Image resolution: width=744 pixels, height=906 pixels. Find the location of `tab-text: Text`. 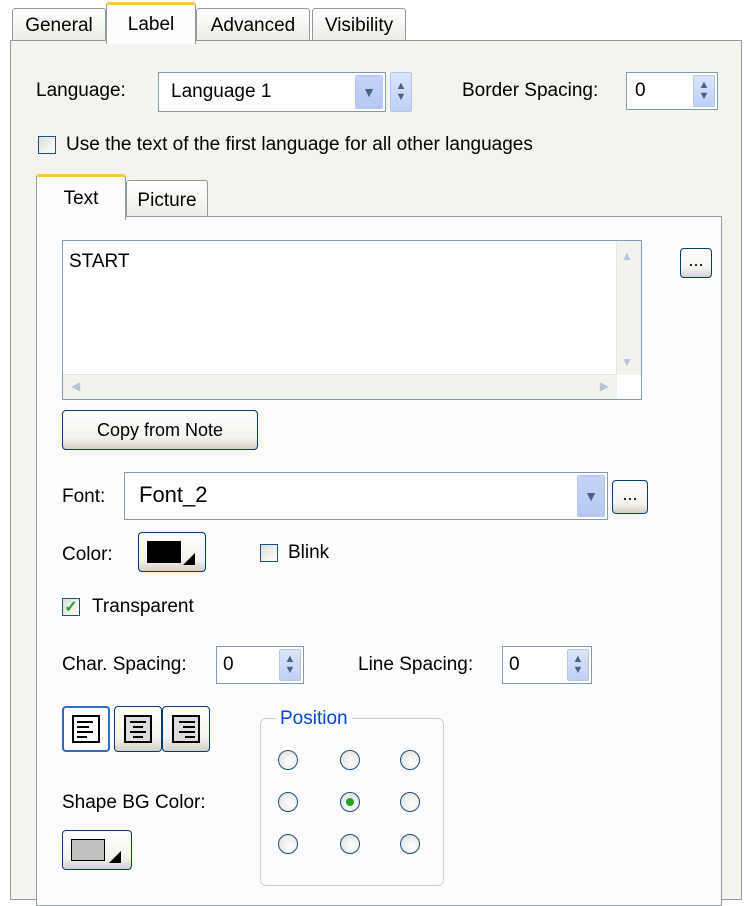

tab-text: Text is located at coordinates (81, 197).